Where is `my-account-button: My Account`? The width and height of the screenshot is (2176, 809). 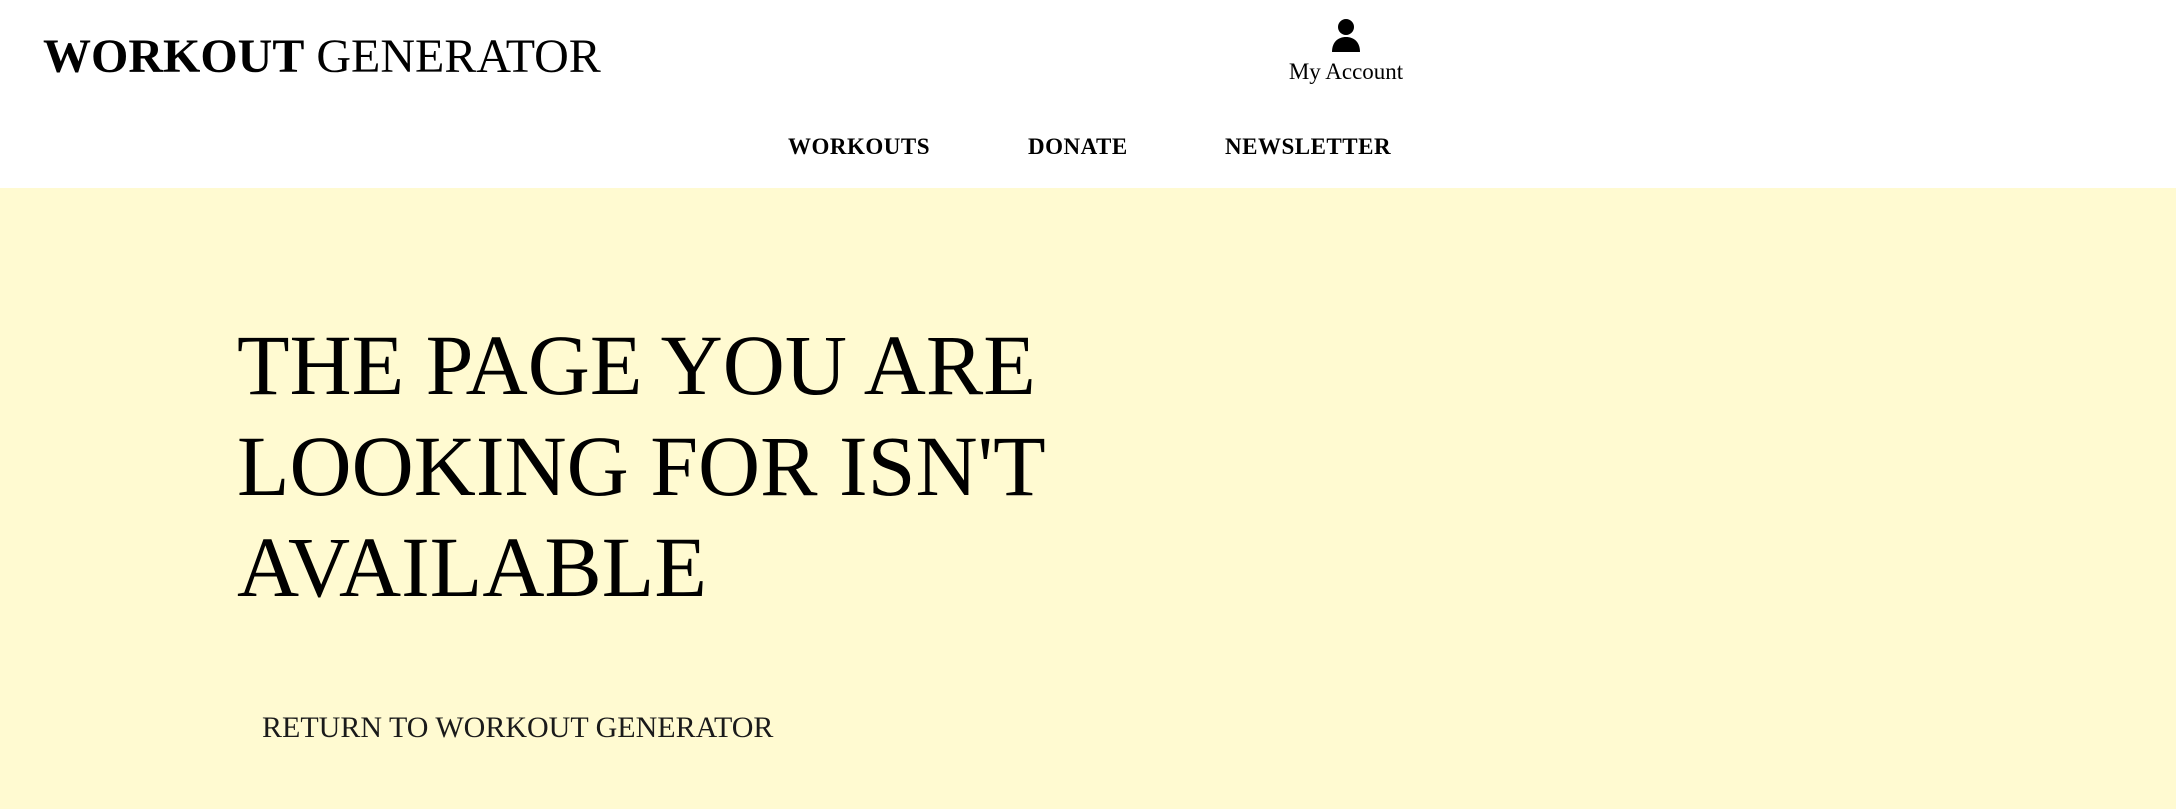
my-account-button: My Account is located at coordinates (1346, 52).